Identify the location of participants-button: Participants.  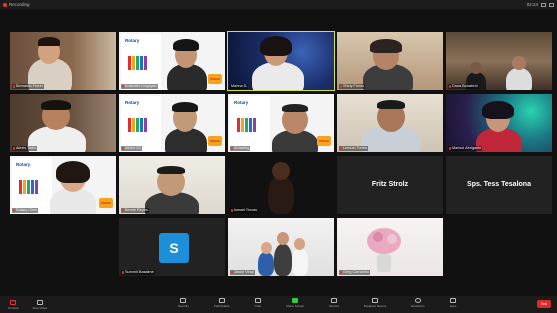
(222, 303).